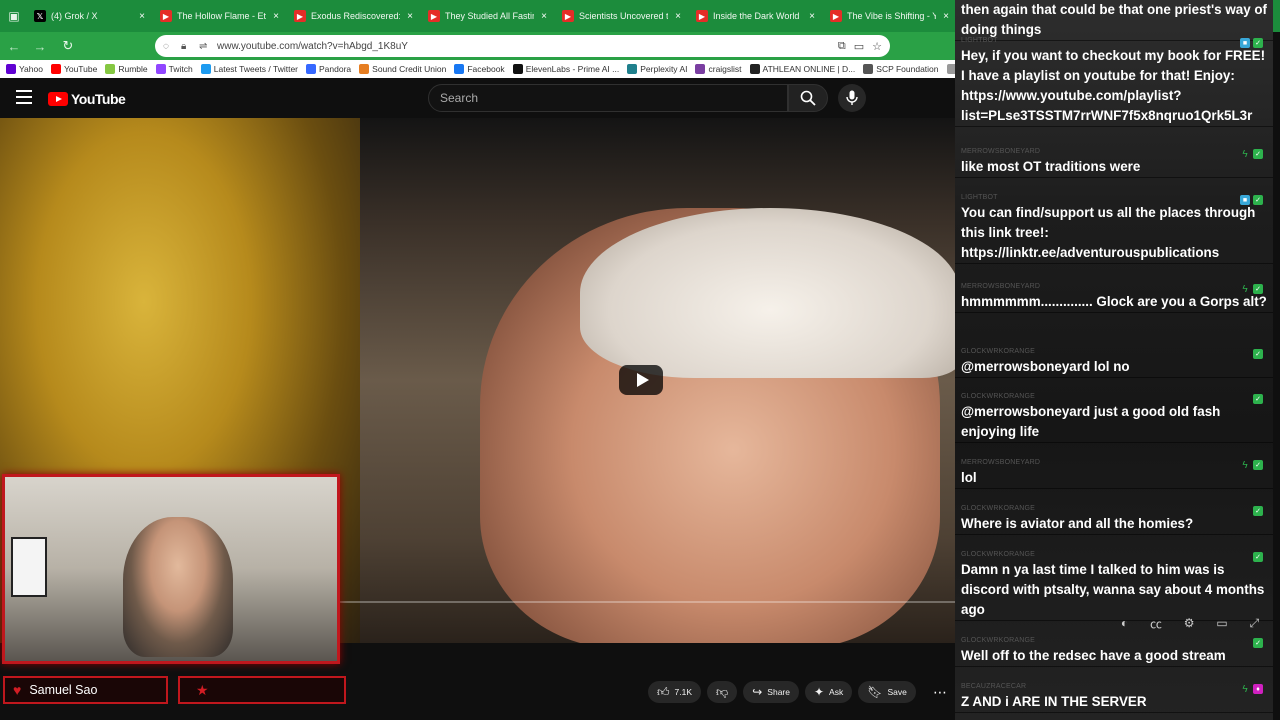 The image size is (1280, 720). Describe the element at coordinates (1114, 362) in the screenshot. I see `chat-message: GLOCKWRKORANGE @merrowsboneyard lol no ✓` at that location.